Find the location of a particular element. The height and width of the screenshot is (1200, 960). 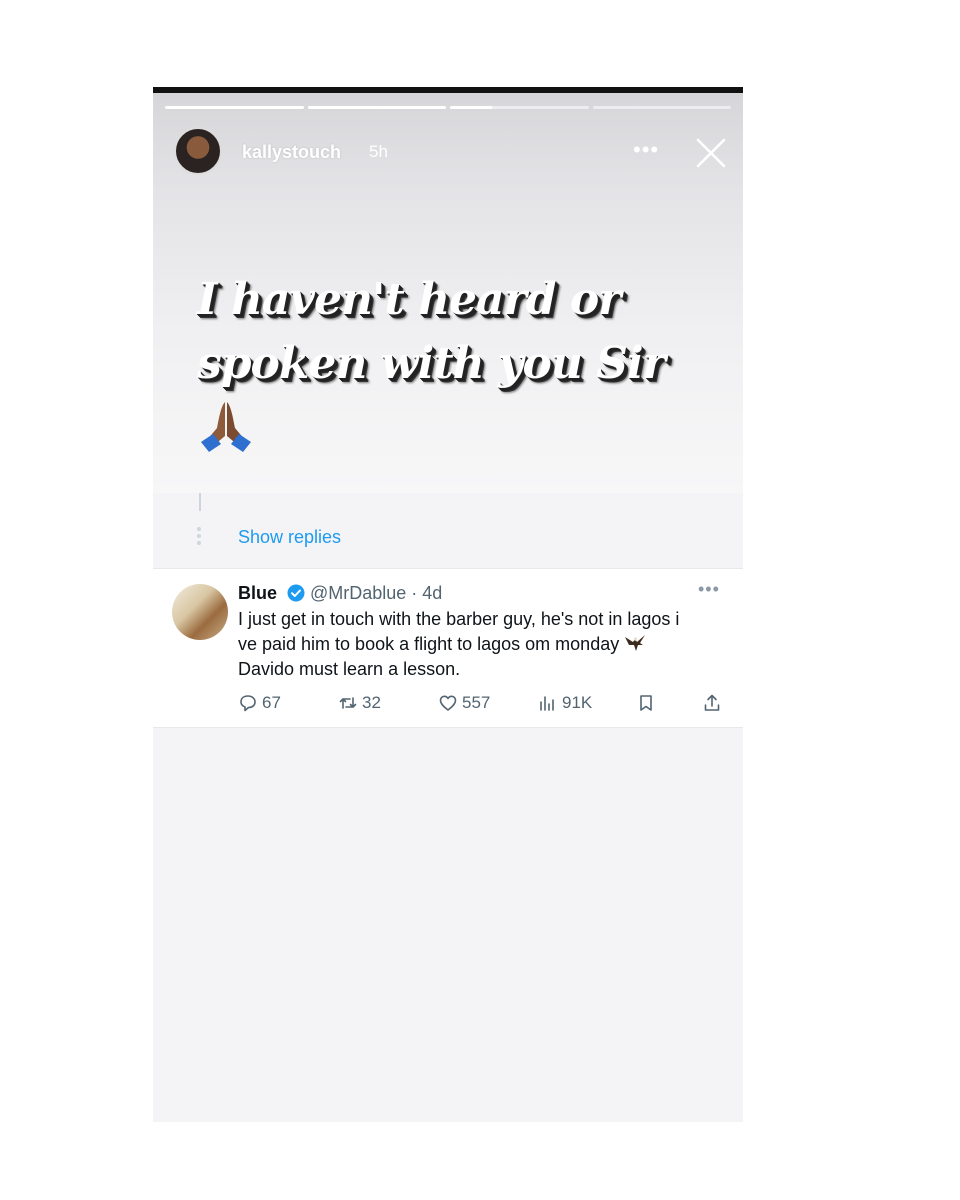

thread-connector-line is located at coordinates (200, 502).